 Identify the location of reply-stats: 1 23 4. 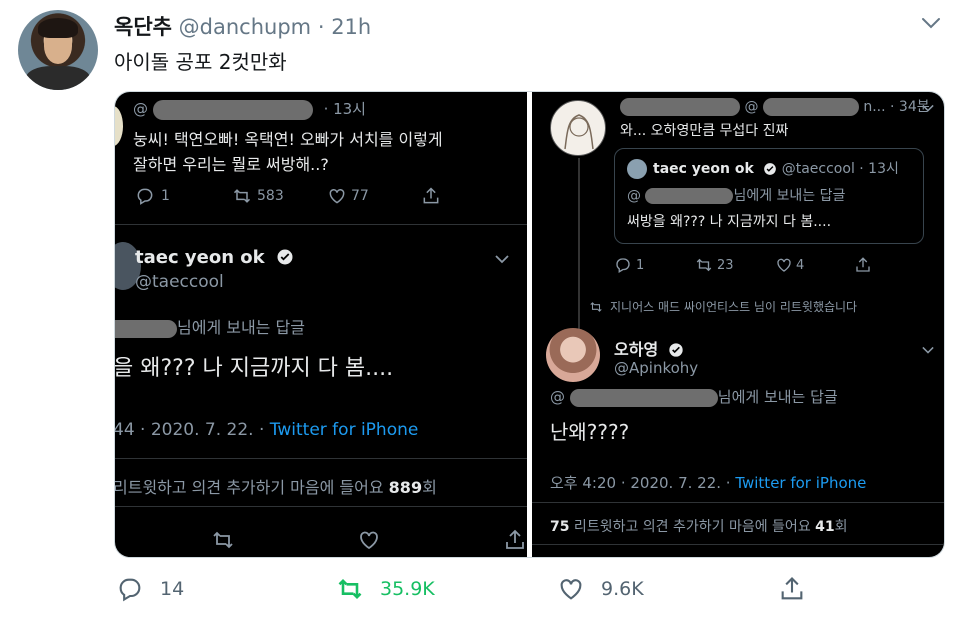
(743, 265).